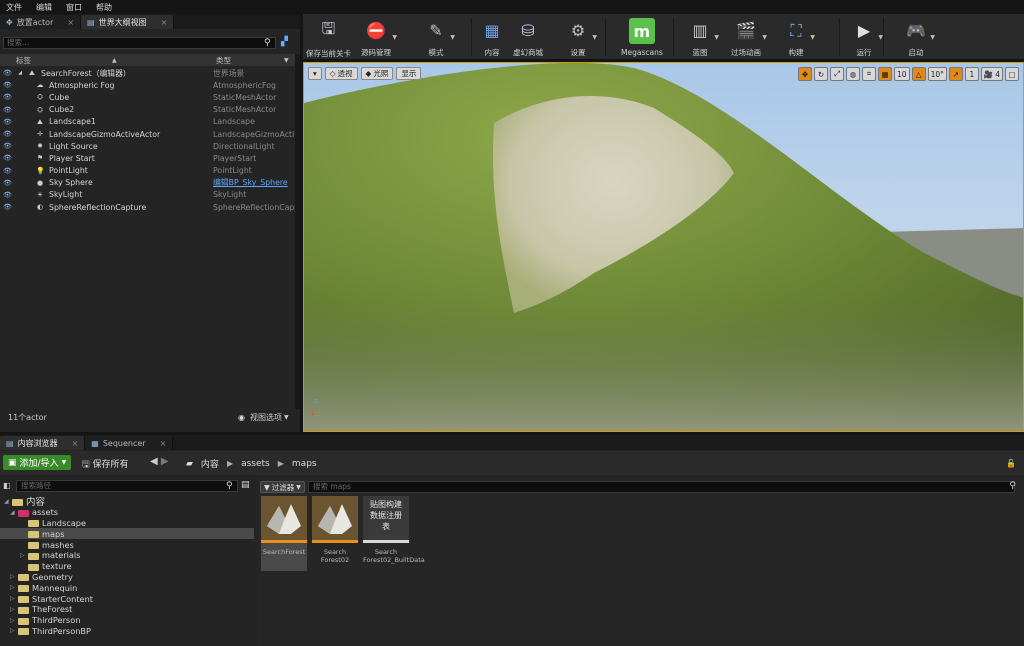  Describe the element at coordinates (43, 443) in the screenshot. I see `tab-content-browser: ▤ 内容浏览器 ×` at that location.